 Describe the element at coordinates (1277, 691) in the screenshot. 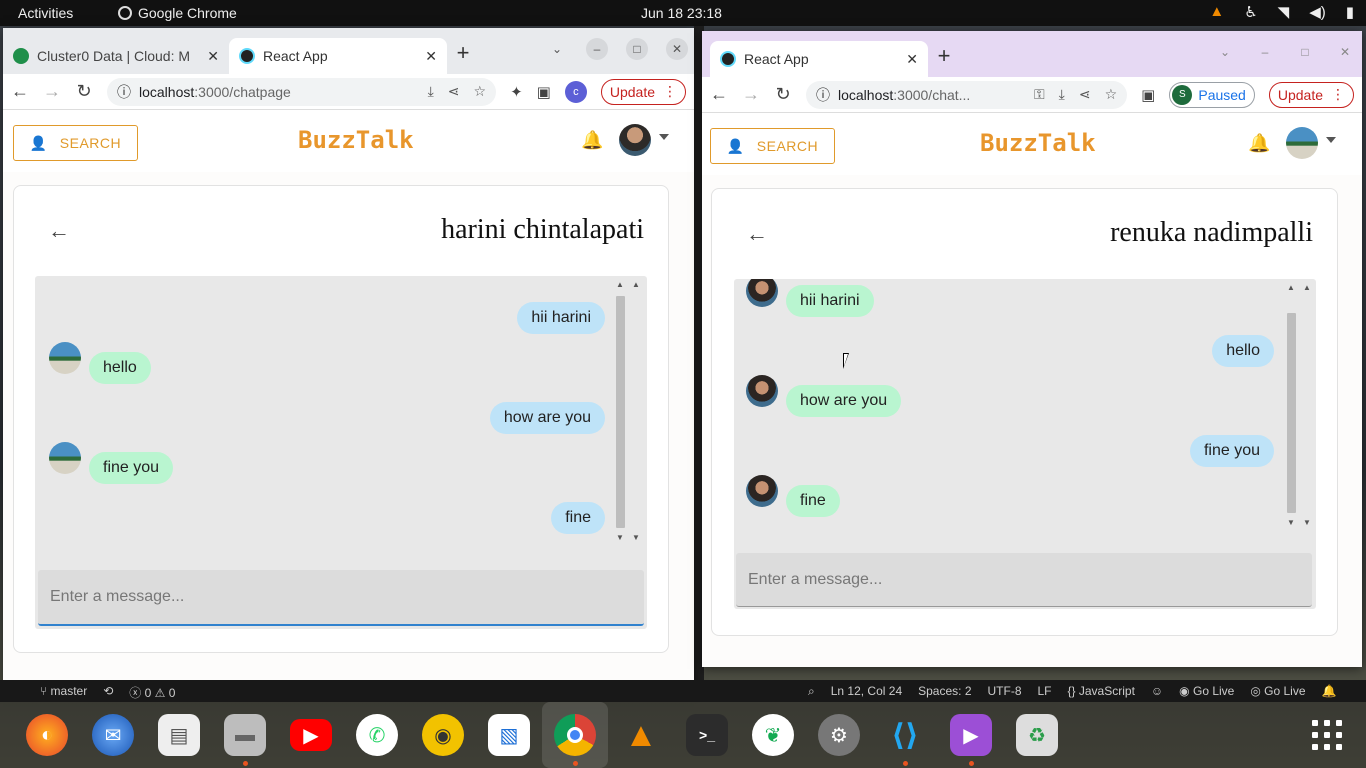

I see `go-live-button-2: ◎ Go Live` at that location.